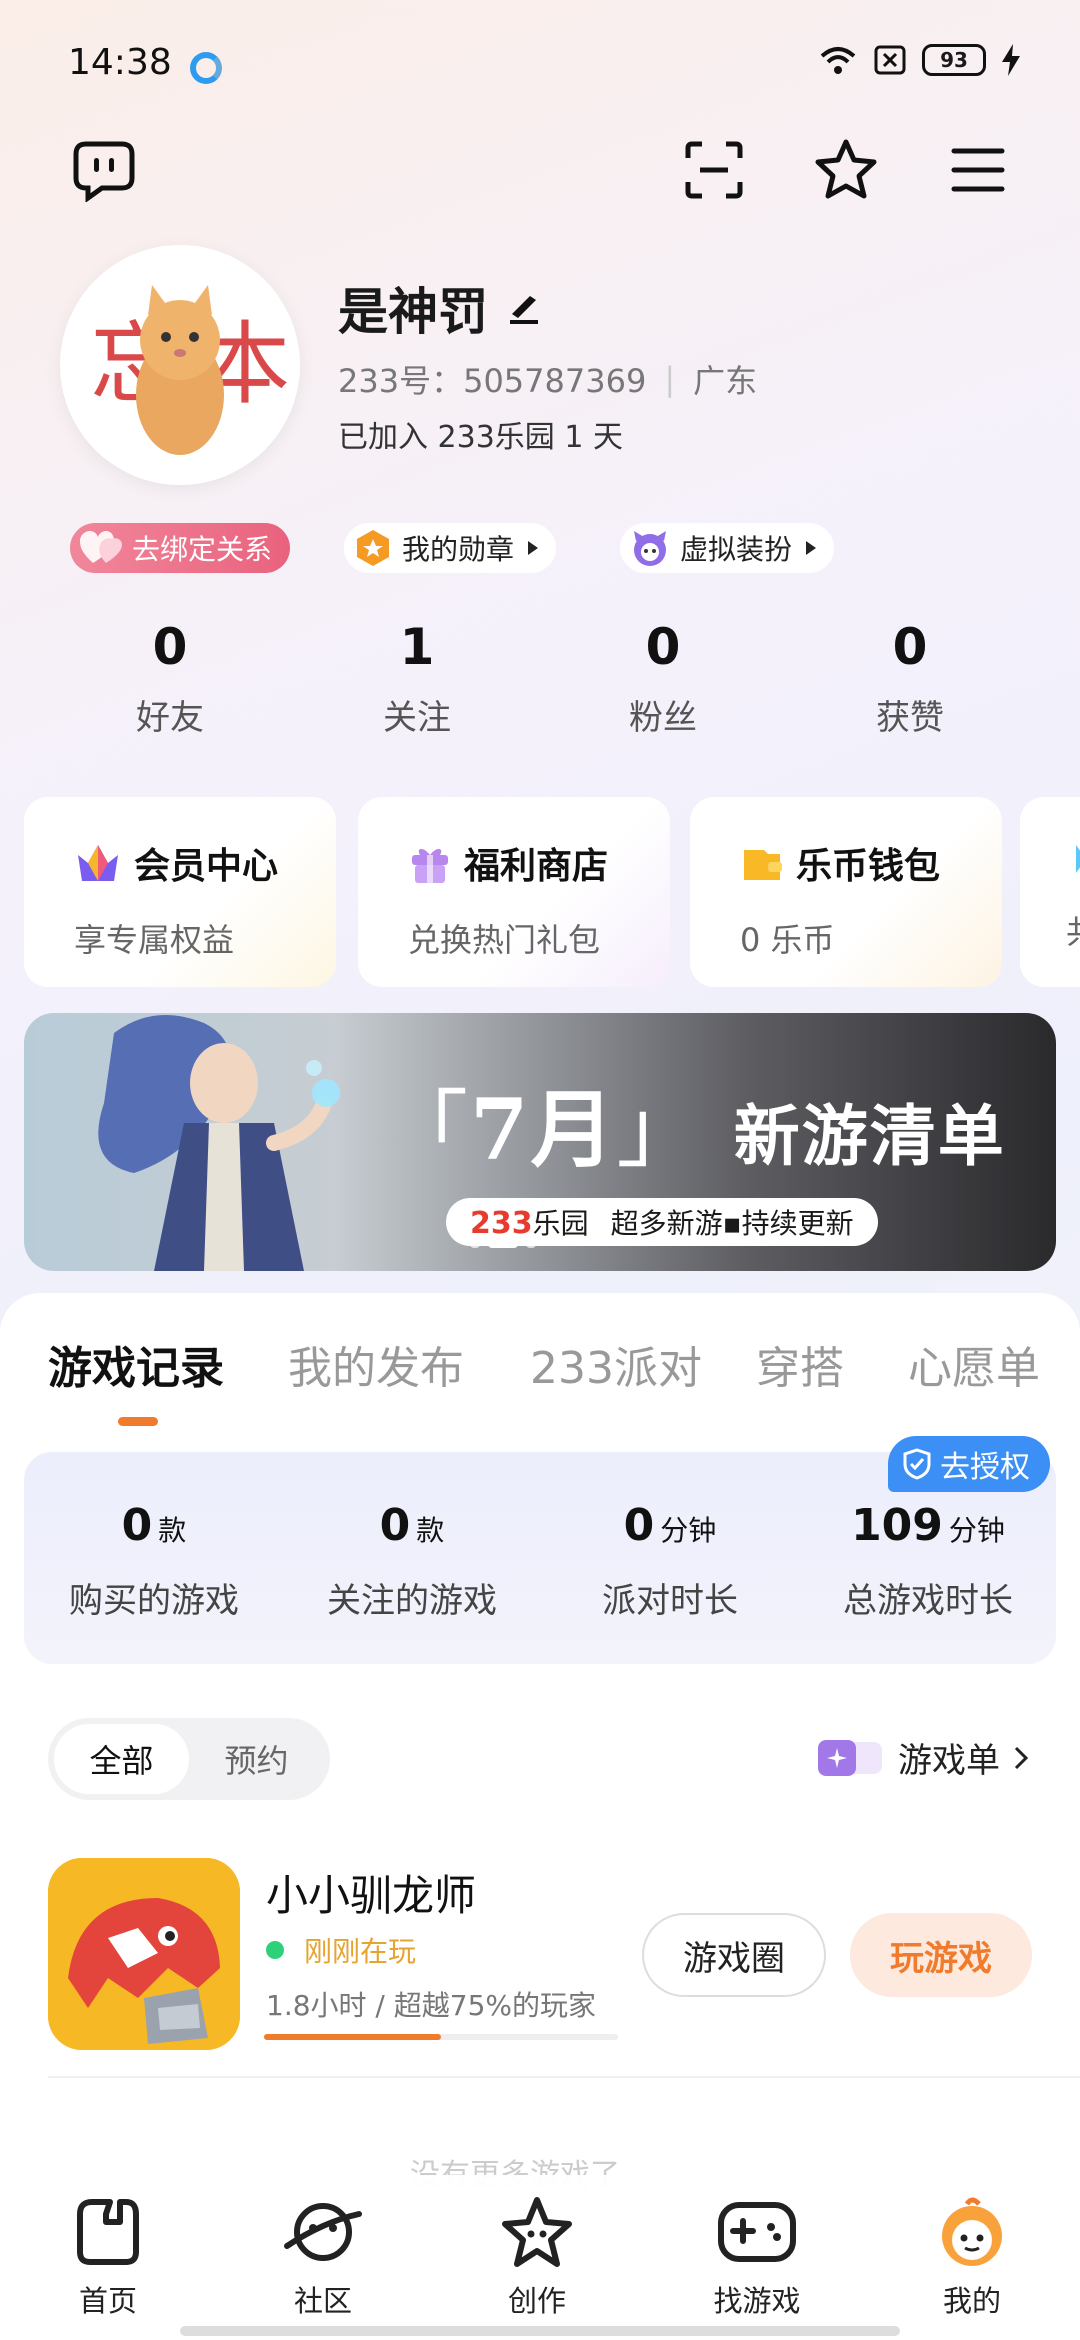 The image size is (1080, 2340). What do you see at coordinates (492, 379) in the screenshot?
I see `user-id: 233号：505787369` at bounding box center [492, 379].